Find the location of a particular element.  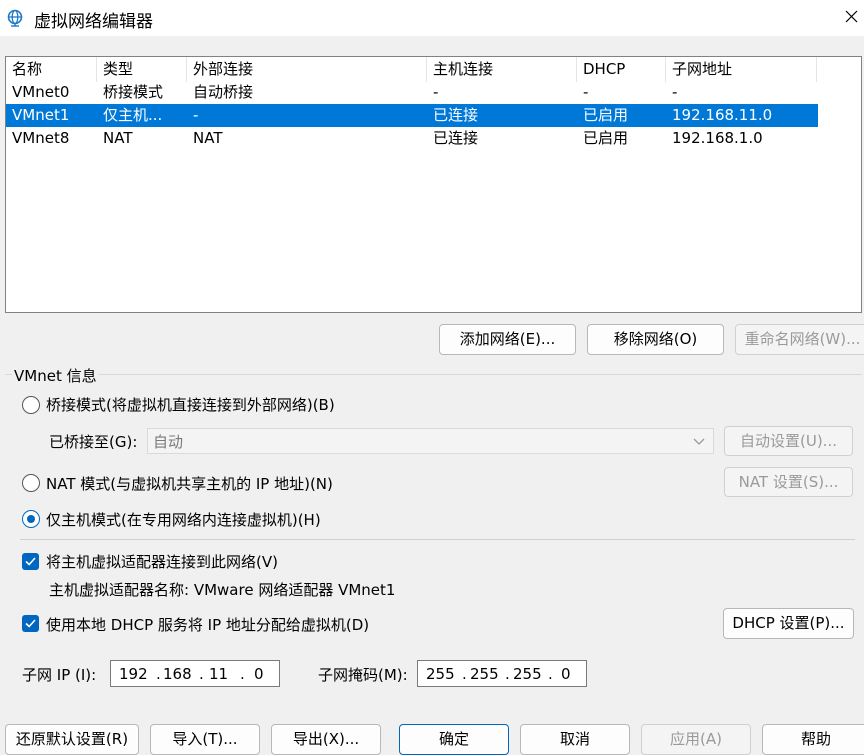

adapter-name-text: 主机虚拟适配器名称: VMware 网络适配器 VMnet1 is located at coordinates (222, 590).